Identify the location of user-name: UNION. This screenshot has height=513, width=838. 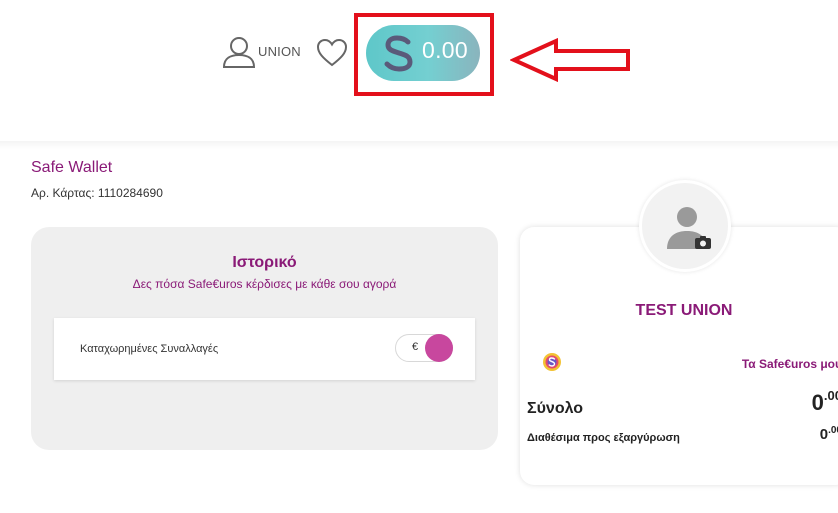
(279, 51).